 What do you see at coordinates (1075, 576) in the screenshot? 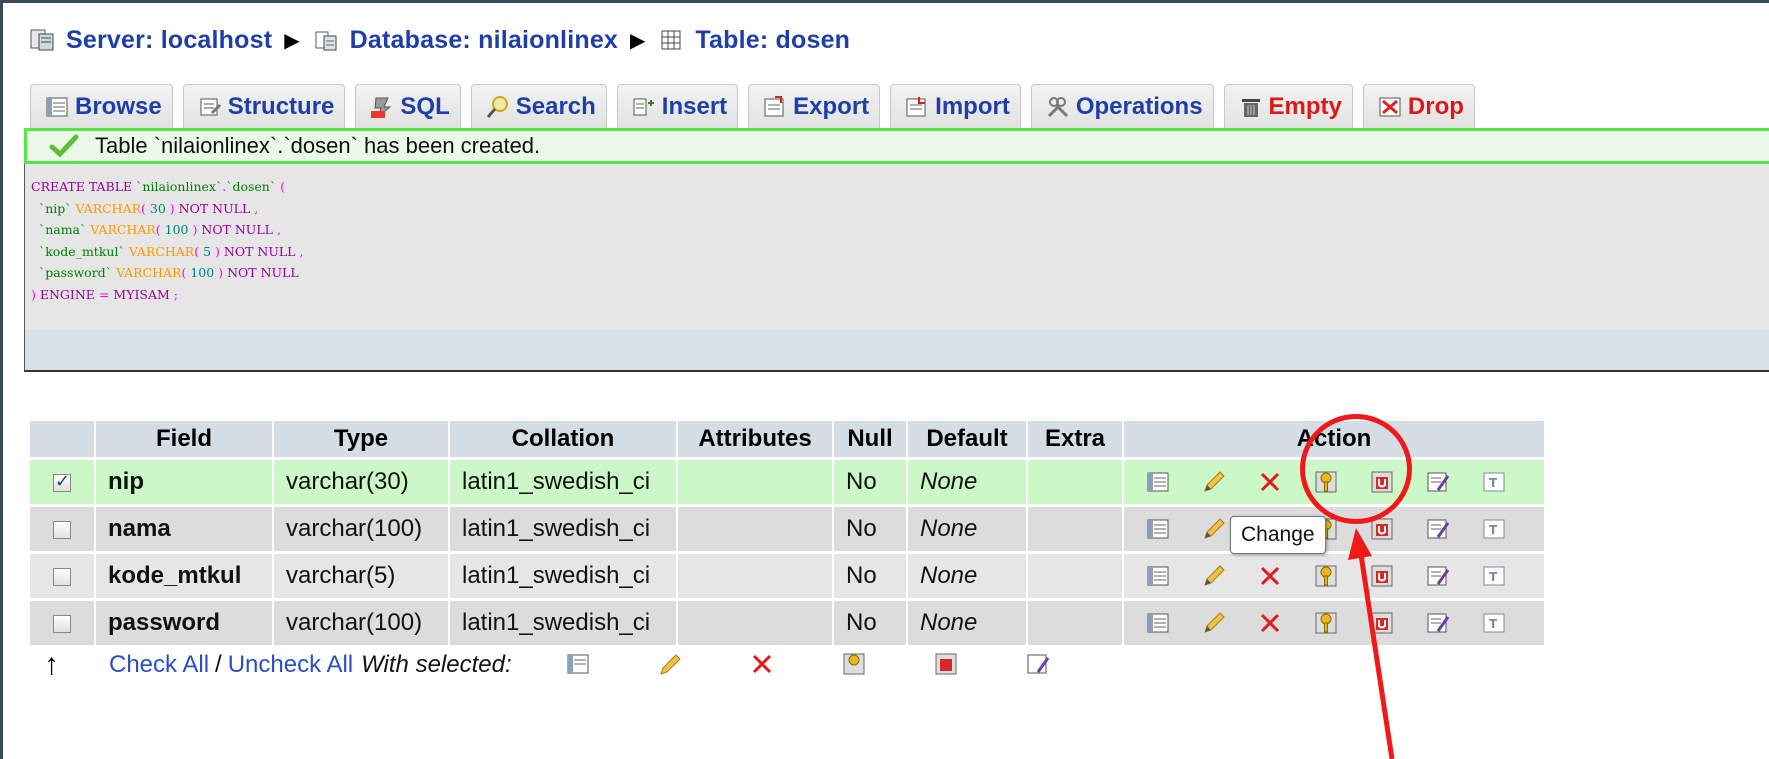
I see `field-extra` at bounding box center [1075, 576].